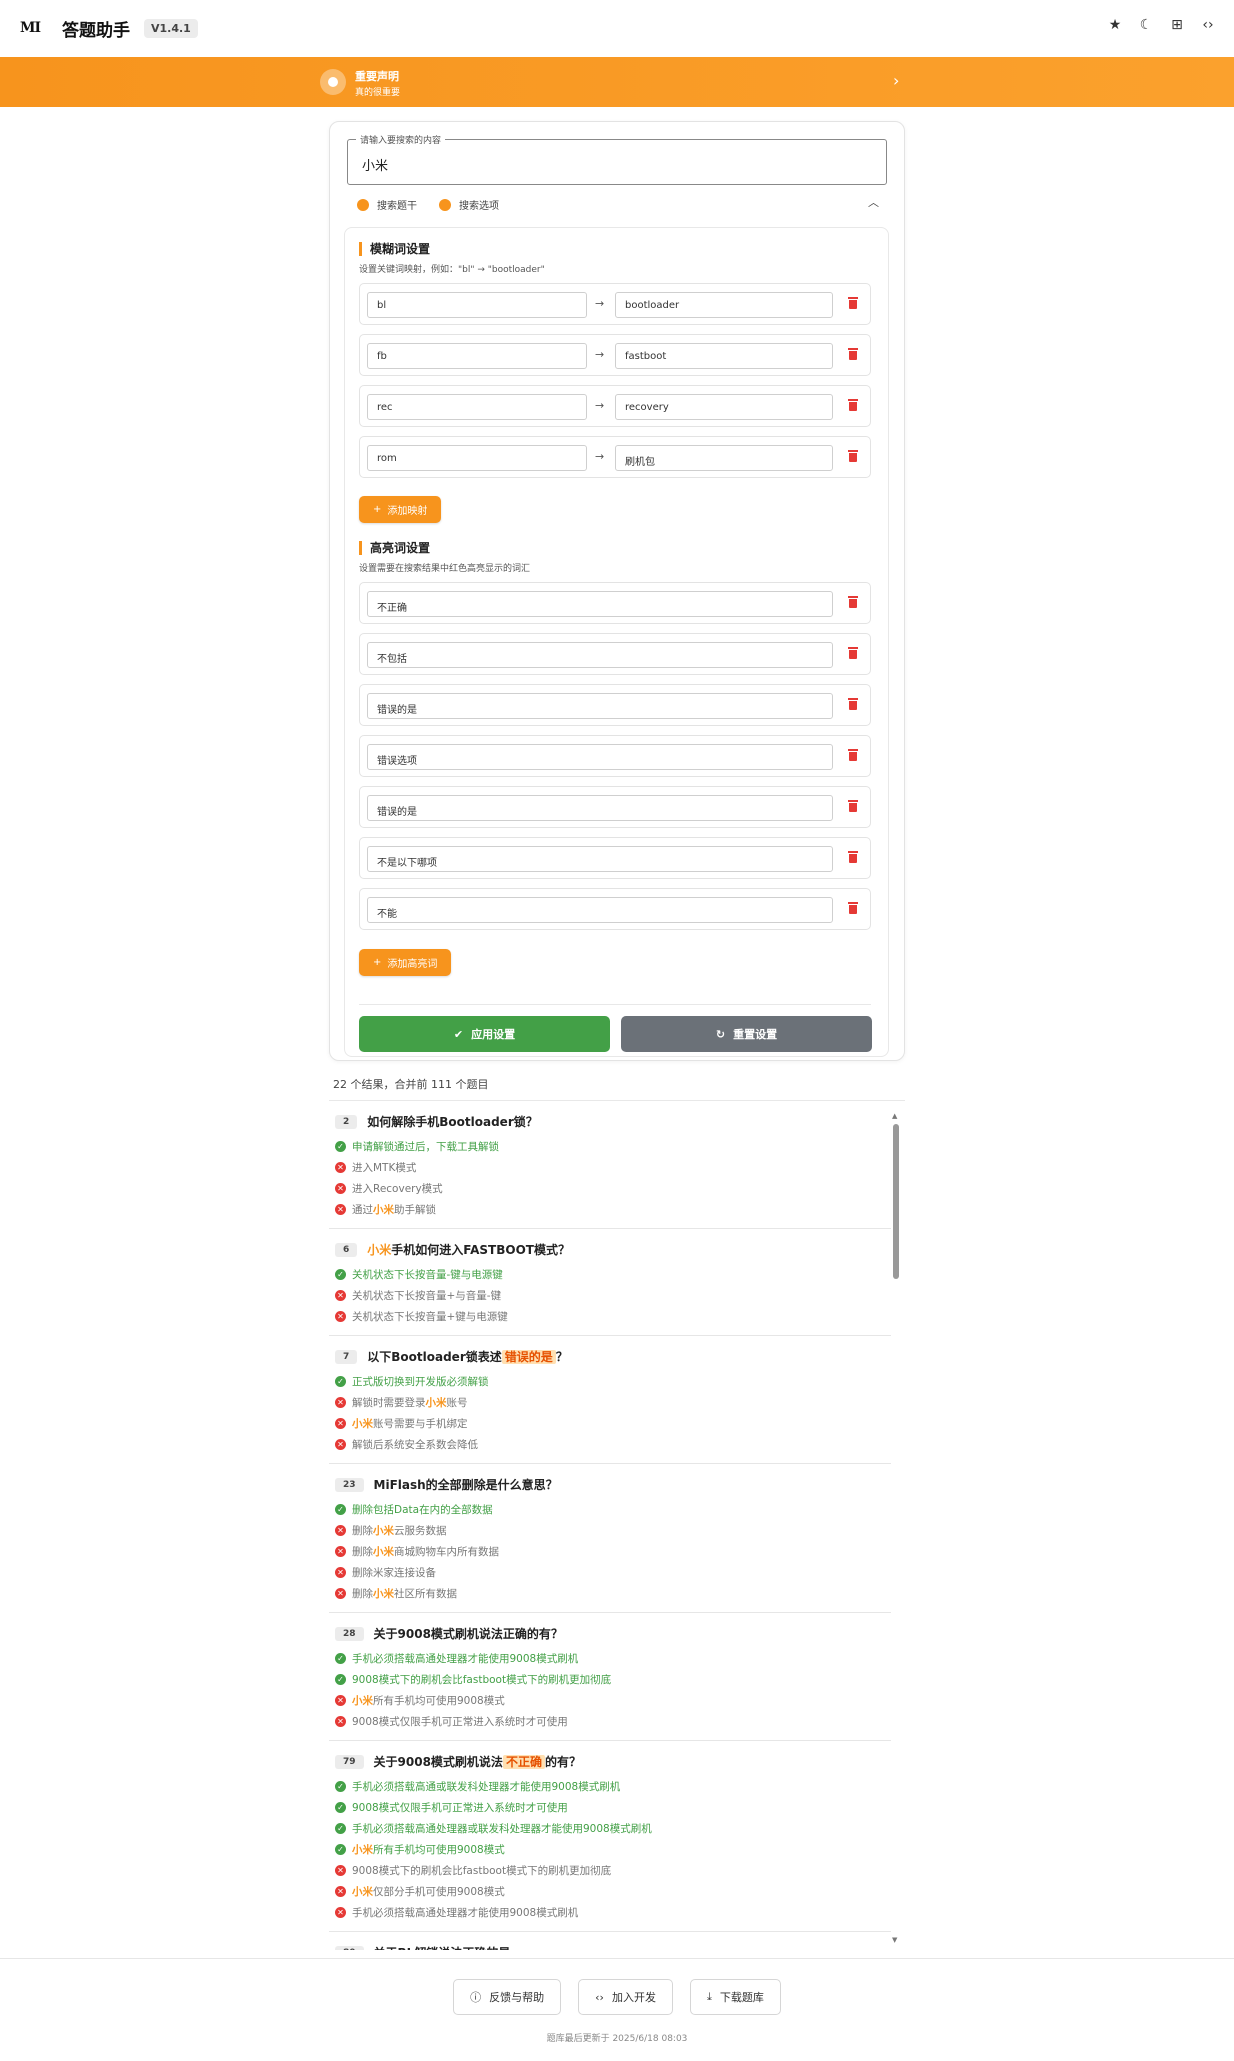 The width and height of the screenshot is (1234, 2061). I want to click on moon-icon: ☾, so click(1146, 25).